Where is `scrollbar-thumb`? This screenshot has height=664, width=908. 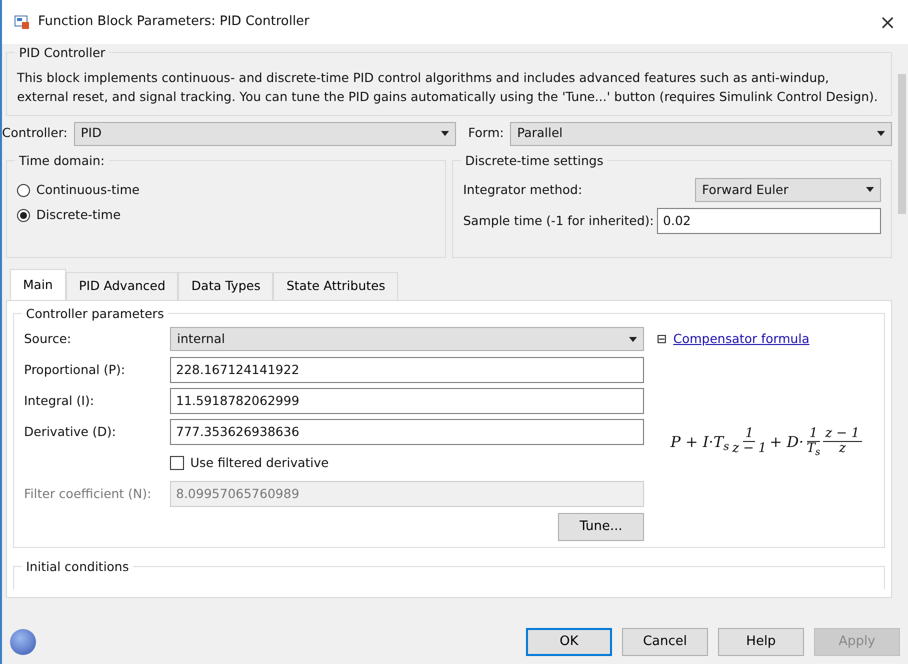
scrollbar-thumb is located at coordinates (902, 144).